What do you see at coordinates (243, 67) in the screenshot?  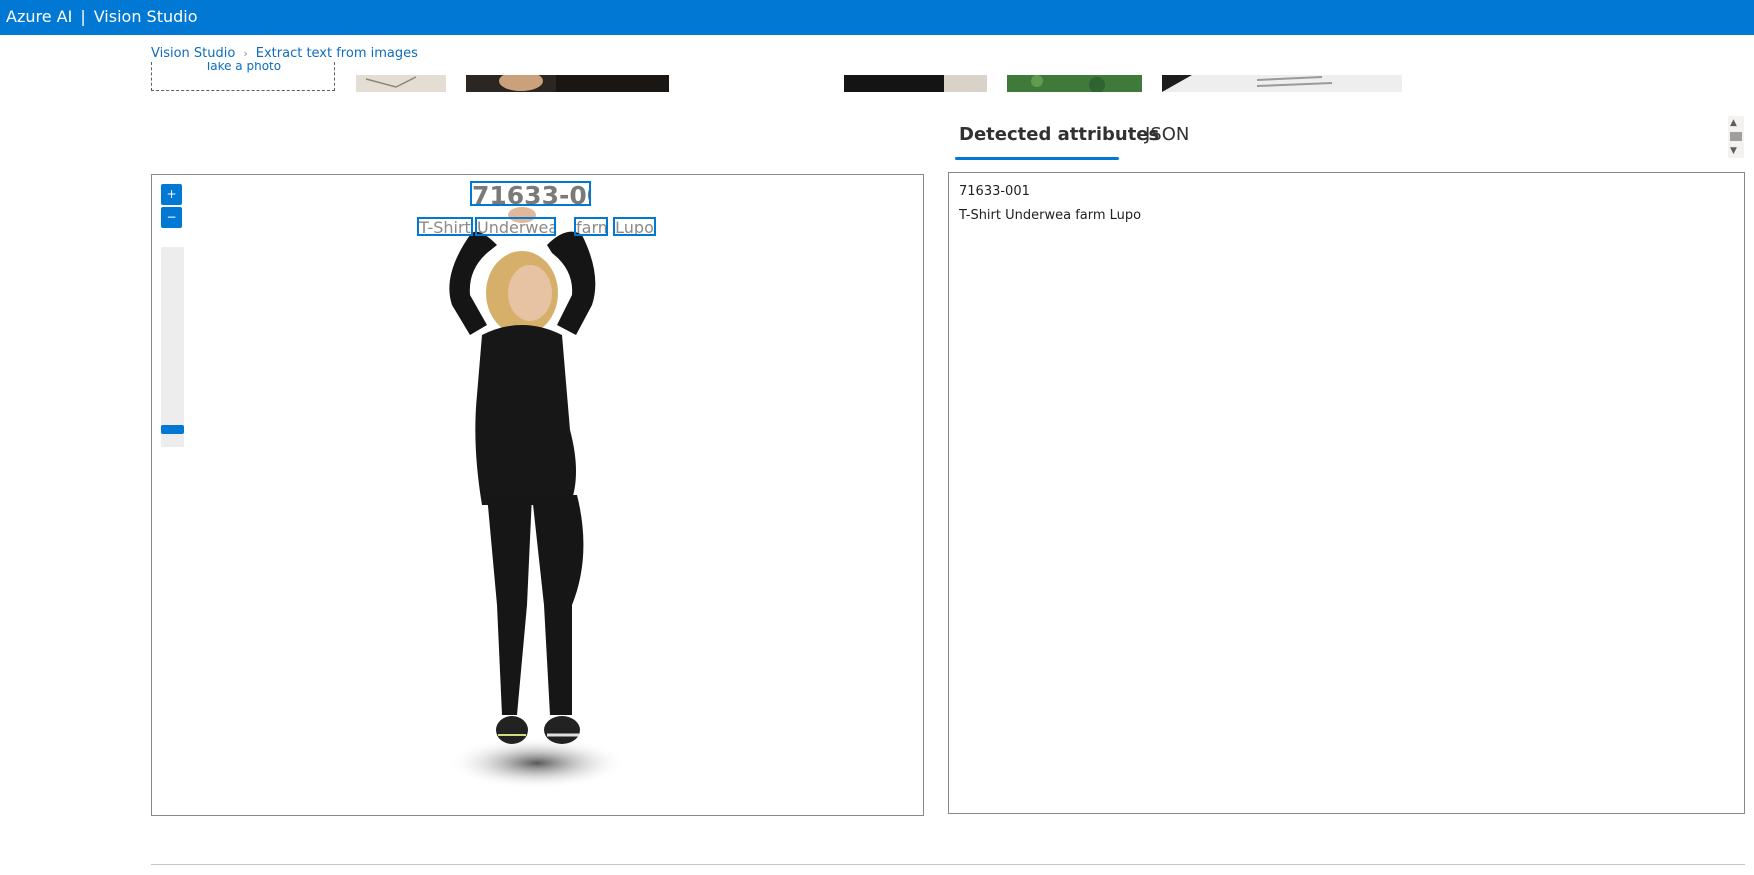 I see `take-photo-label: Take a photo` at bounding box center [243, 67].